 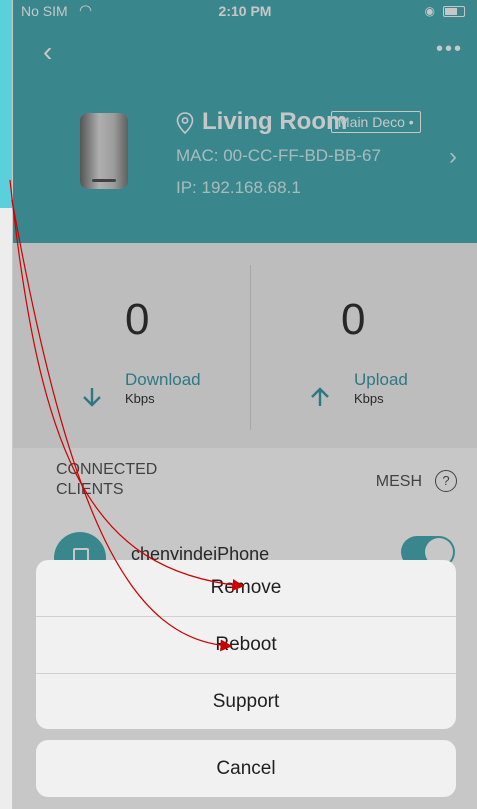 What do you see at coordinates (246, 588) in the screenshot?
I see `remove-button: Remove` at bounding box center [246, 588].